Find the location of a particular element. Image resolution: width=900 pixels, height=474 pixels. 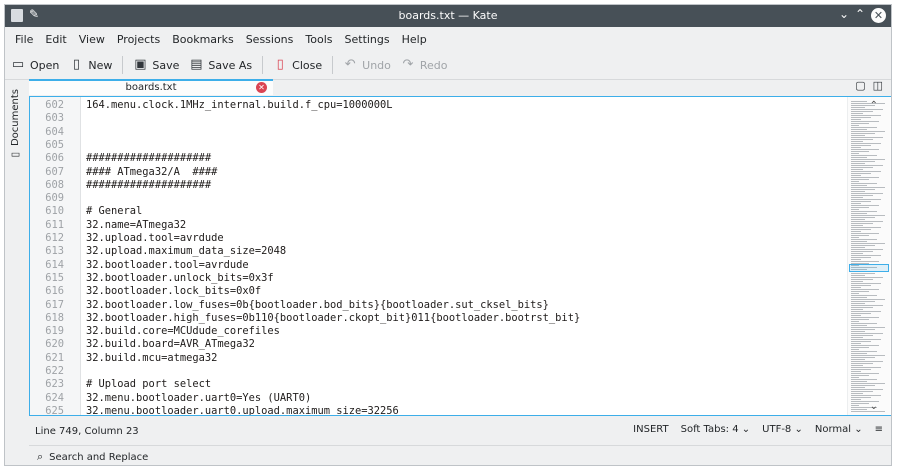

new-tab-icon: ▢ is located at coordinates (860, 85).